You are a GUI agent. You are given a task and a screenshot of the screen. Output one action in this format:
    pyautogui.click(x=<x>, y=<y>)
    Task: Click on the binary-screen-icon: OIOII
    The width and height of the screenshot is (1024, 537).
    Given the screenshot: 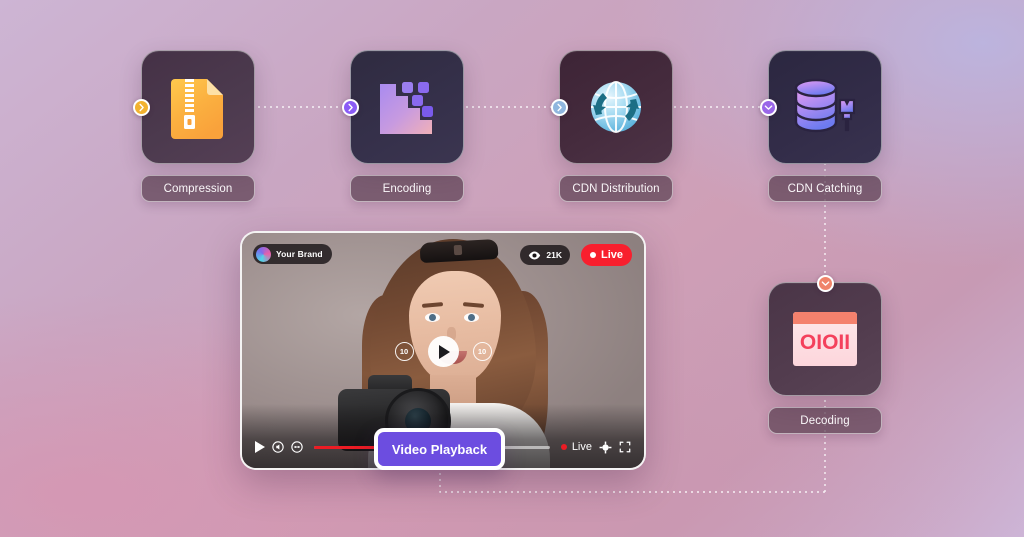 What is the action you would take?
    pyautogui.click(x=825, y=339)
    